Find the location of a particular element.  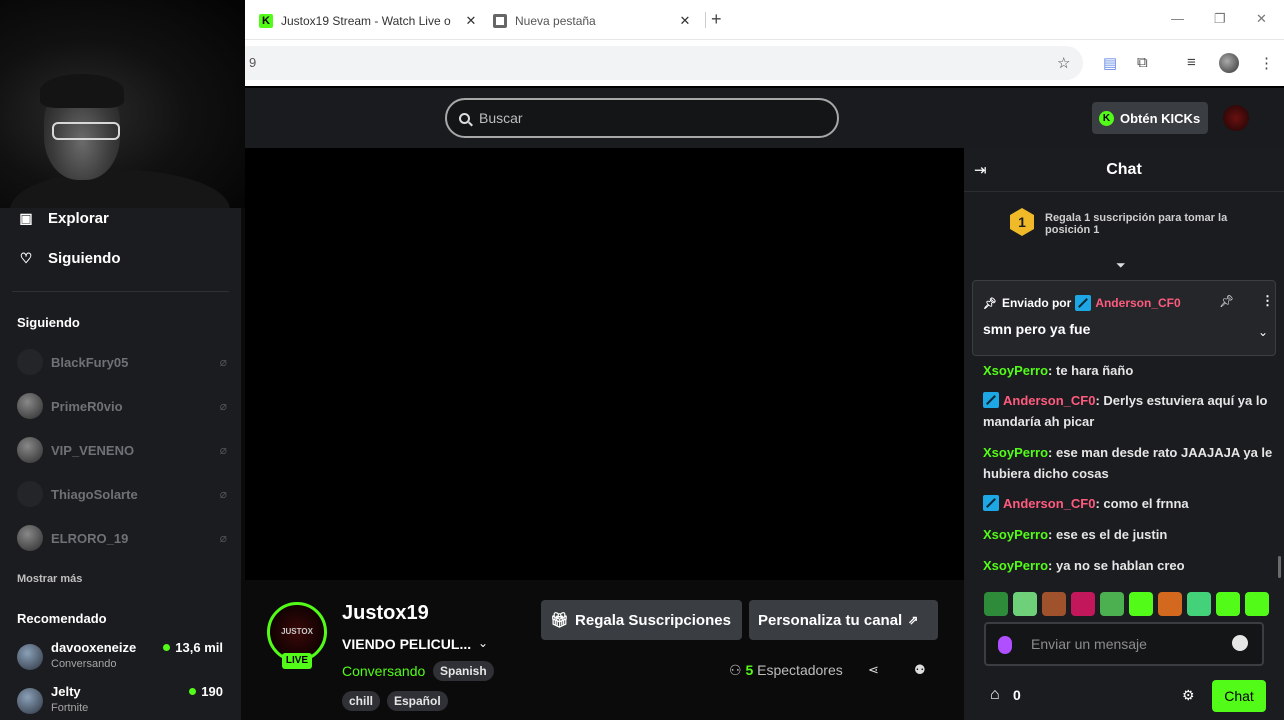

menu-dots-icon: ⋮ is located at coordinates (1266, 63).